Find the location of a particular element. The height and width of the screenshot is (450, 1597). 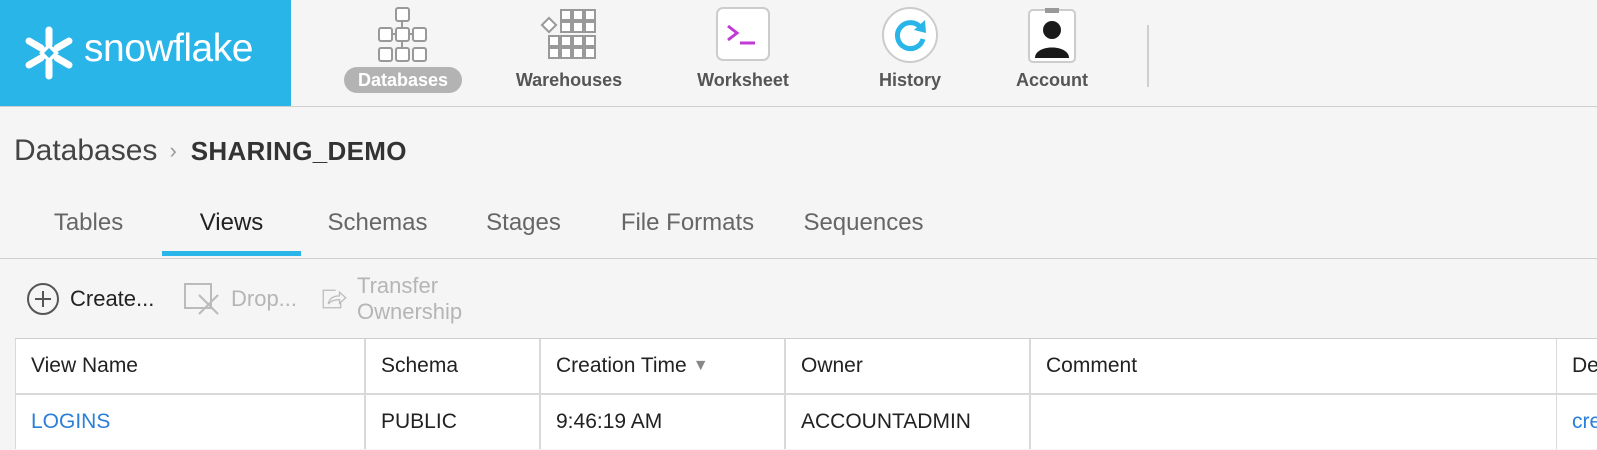

sort-descending-icon: ▼ is located at coordinates (700, 365).